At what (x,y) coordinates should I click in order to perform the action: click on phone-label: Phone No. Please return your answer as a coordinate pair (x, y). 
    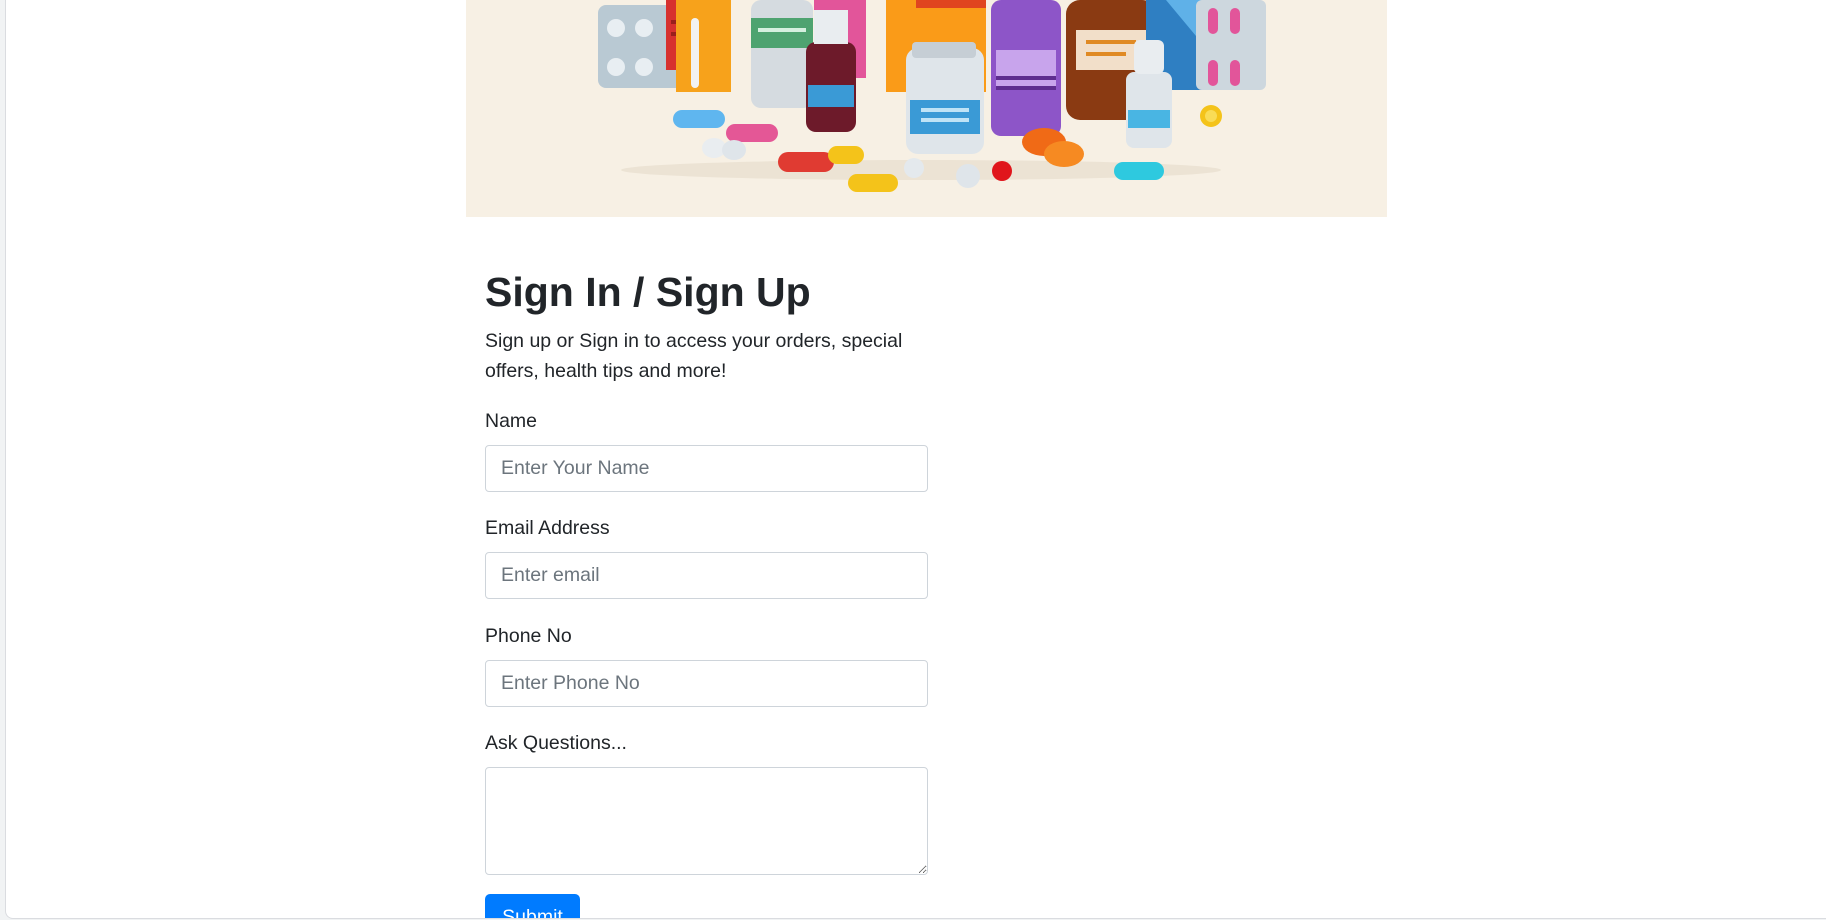
    Looking at the image, I should click on (528, 636).